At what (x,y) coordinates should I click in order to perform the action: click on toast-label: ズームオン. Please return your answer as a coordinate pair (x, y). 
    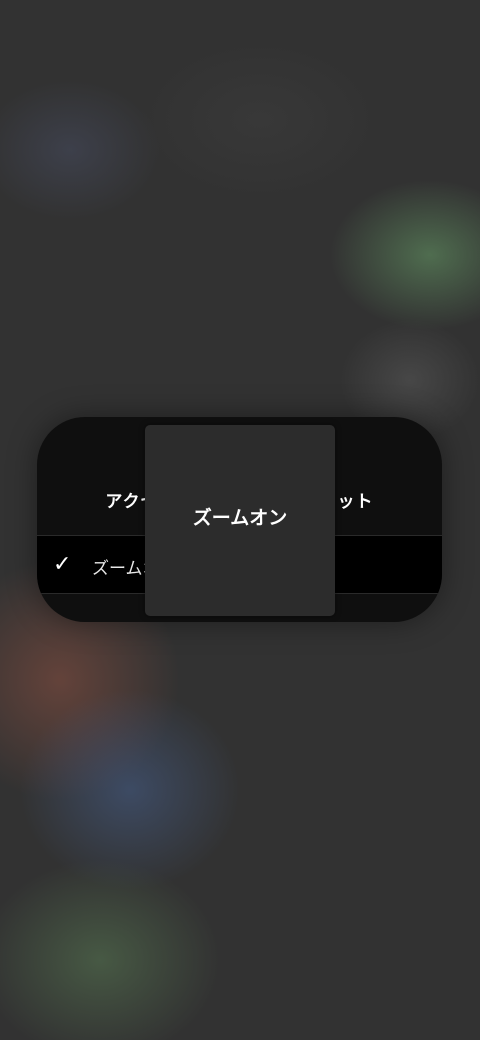
    Looking at the image, I should click on (240, 518).